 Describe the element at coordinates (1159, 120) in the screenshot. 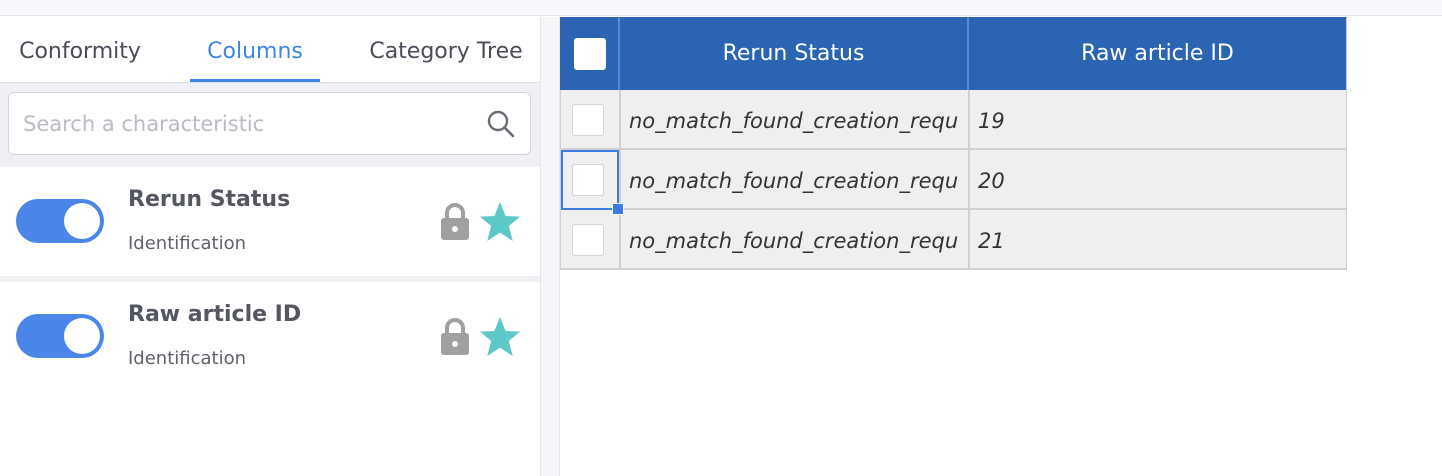

I see `raw-article-id-cell: 19` at that location.